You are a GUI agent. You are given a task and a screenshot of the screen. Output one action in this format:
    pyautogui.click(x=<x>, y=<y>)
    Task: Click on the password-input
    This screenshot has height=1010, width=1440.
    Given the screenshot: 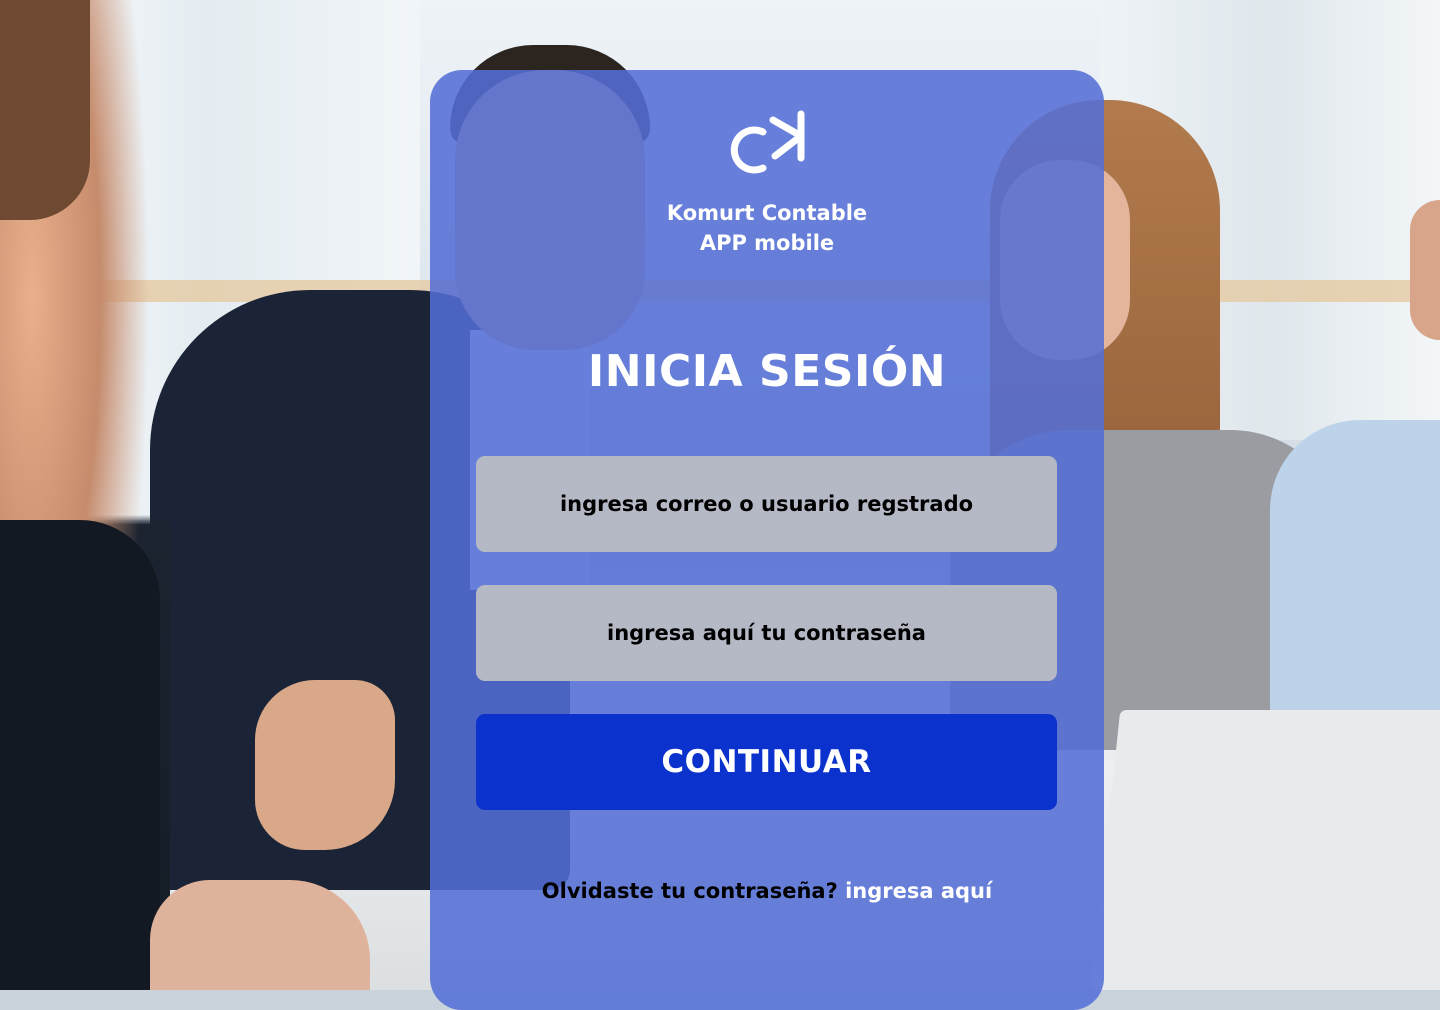 What is the action you would take?
    pyautogui.click(x=766, y=633)
    